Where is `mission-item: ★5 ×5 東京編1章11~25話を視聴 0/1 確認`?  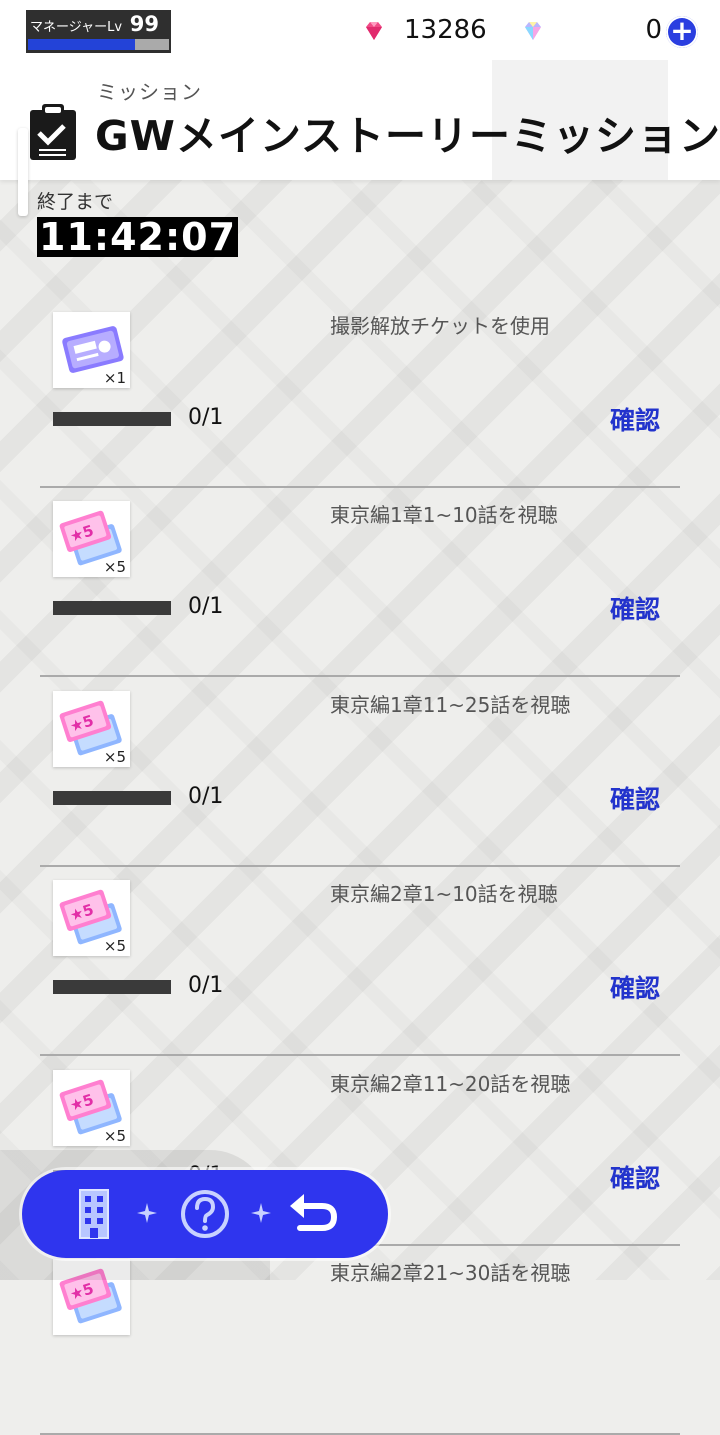 mission-item: ★5 ×5 東京編1章11~25話を視聴 0/1 確認 is located at coordinates (360, 772).